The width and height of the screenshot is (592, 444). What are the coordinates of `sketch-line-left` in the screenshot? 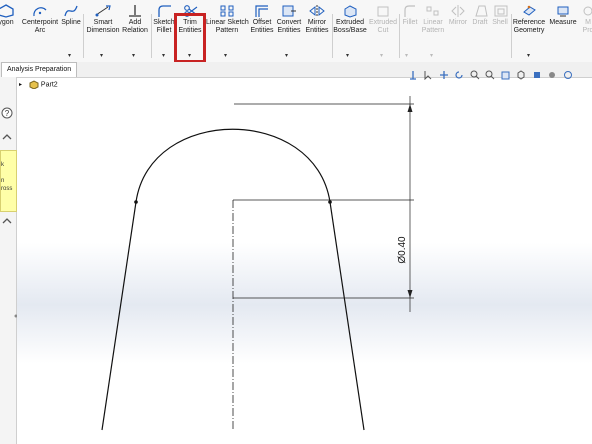 It's located at (119, 316).